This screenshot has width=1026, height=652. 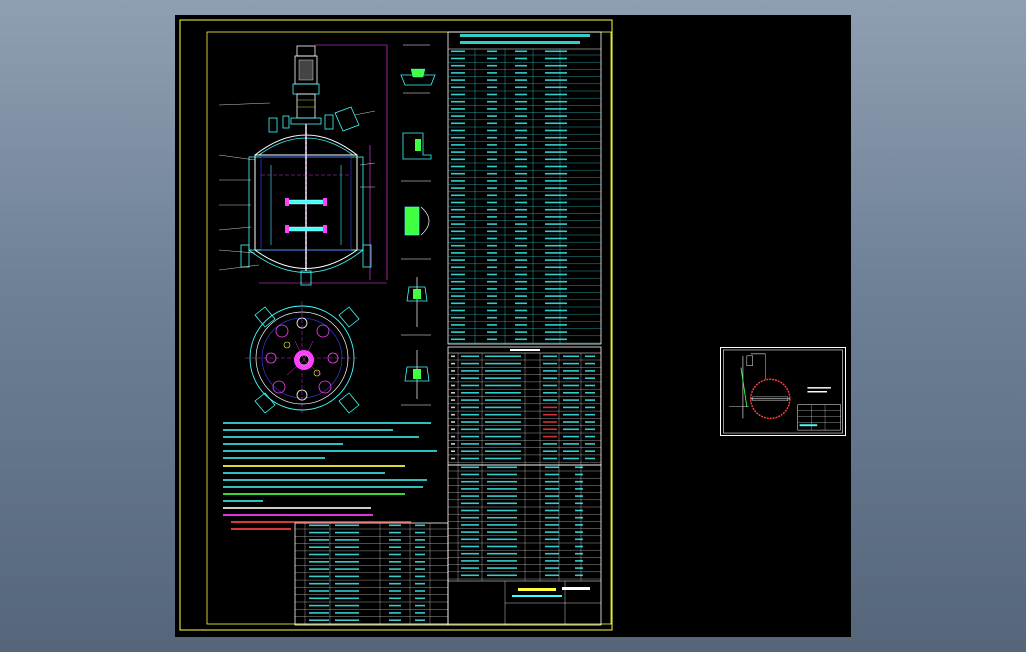 What do you see at coordinates (418, 225) in the screenshot?
I see `detail-views` at bounding box center [418, 225].